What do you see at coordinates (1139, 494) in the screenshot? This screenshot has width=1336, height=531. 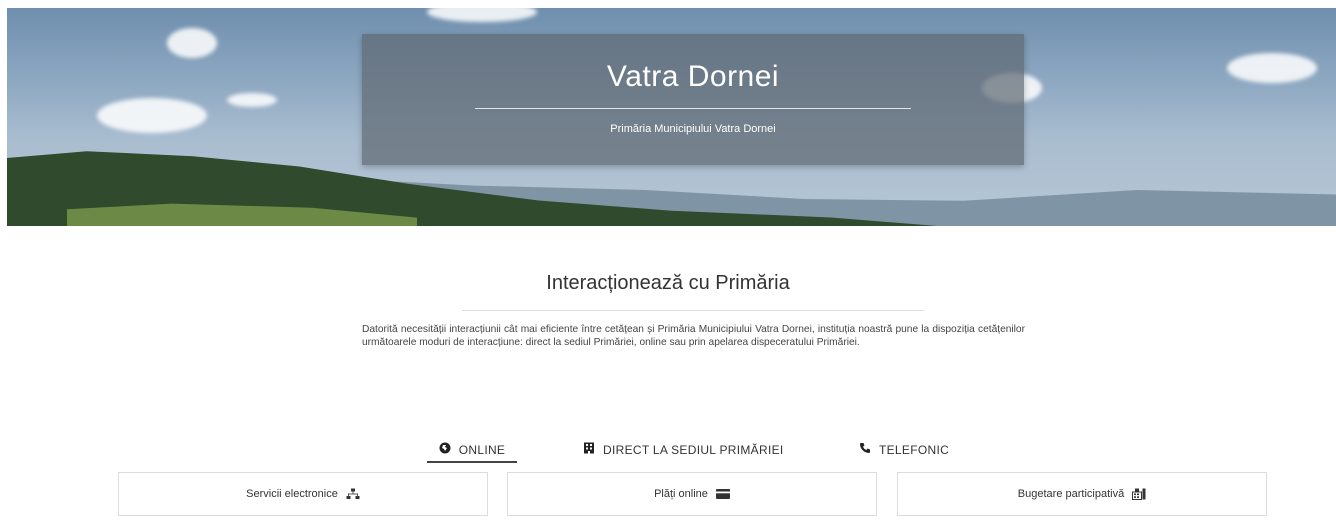 I see `ballot-icon` at bounding box center [1139, 494].